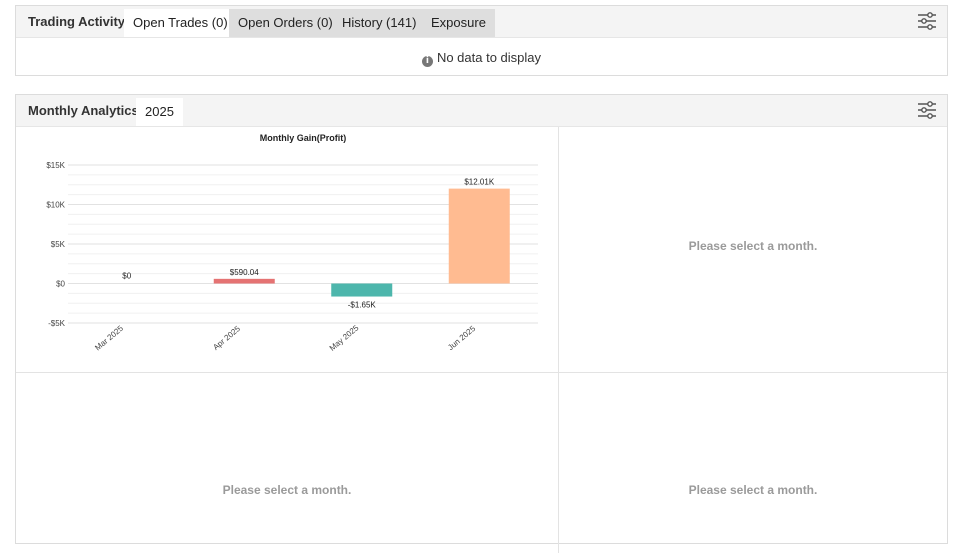  What do you see at coordinates (427, 61) in the screenshot?
I see `info-icon: i` at bounding box center [427, 61].